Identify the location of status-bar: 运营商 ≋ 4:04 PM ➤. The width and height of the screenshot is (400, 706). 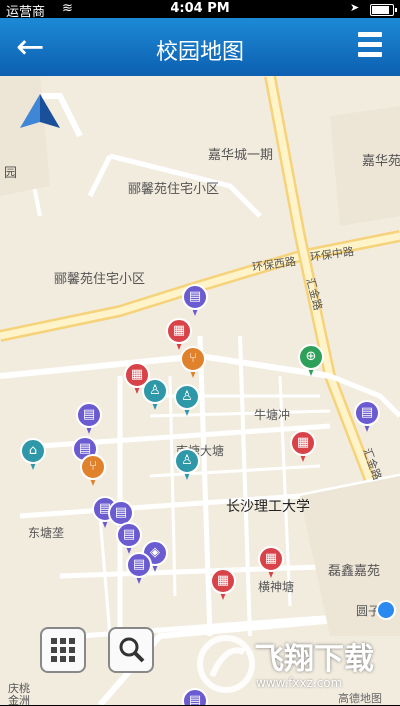
(200, 10).